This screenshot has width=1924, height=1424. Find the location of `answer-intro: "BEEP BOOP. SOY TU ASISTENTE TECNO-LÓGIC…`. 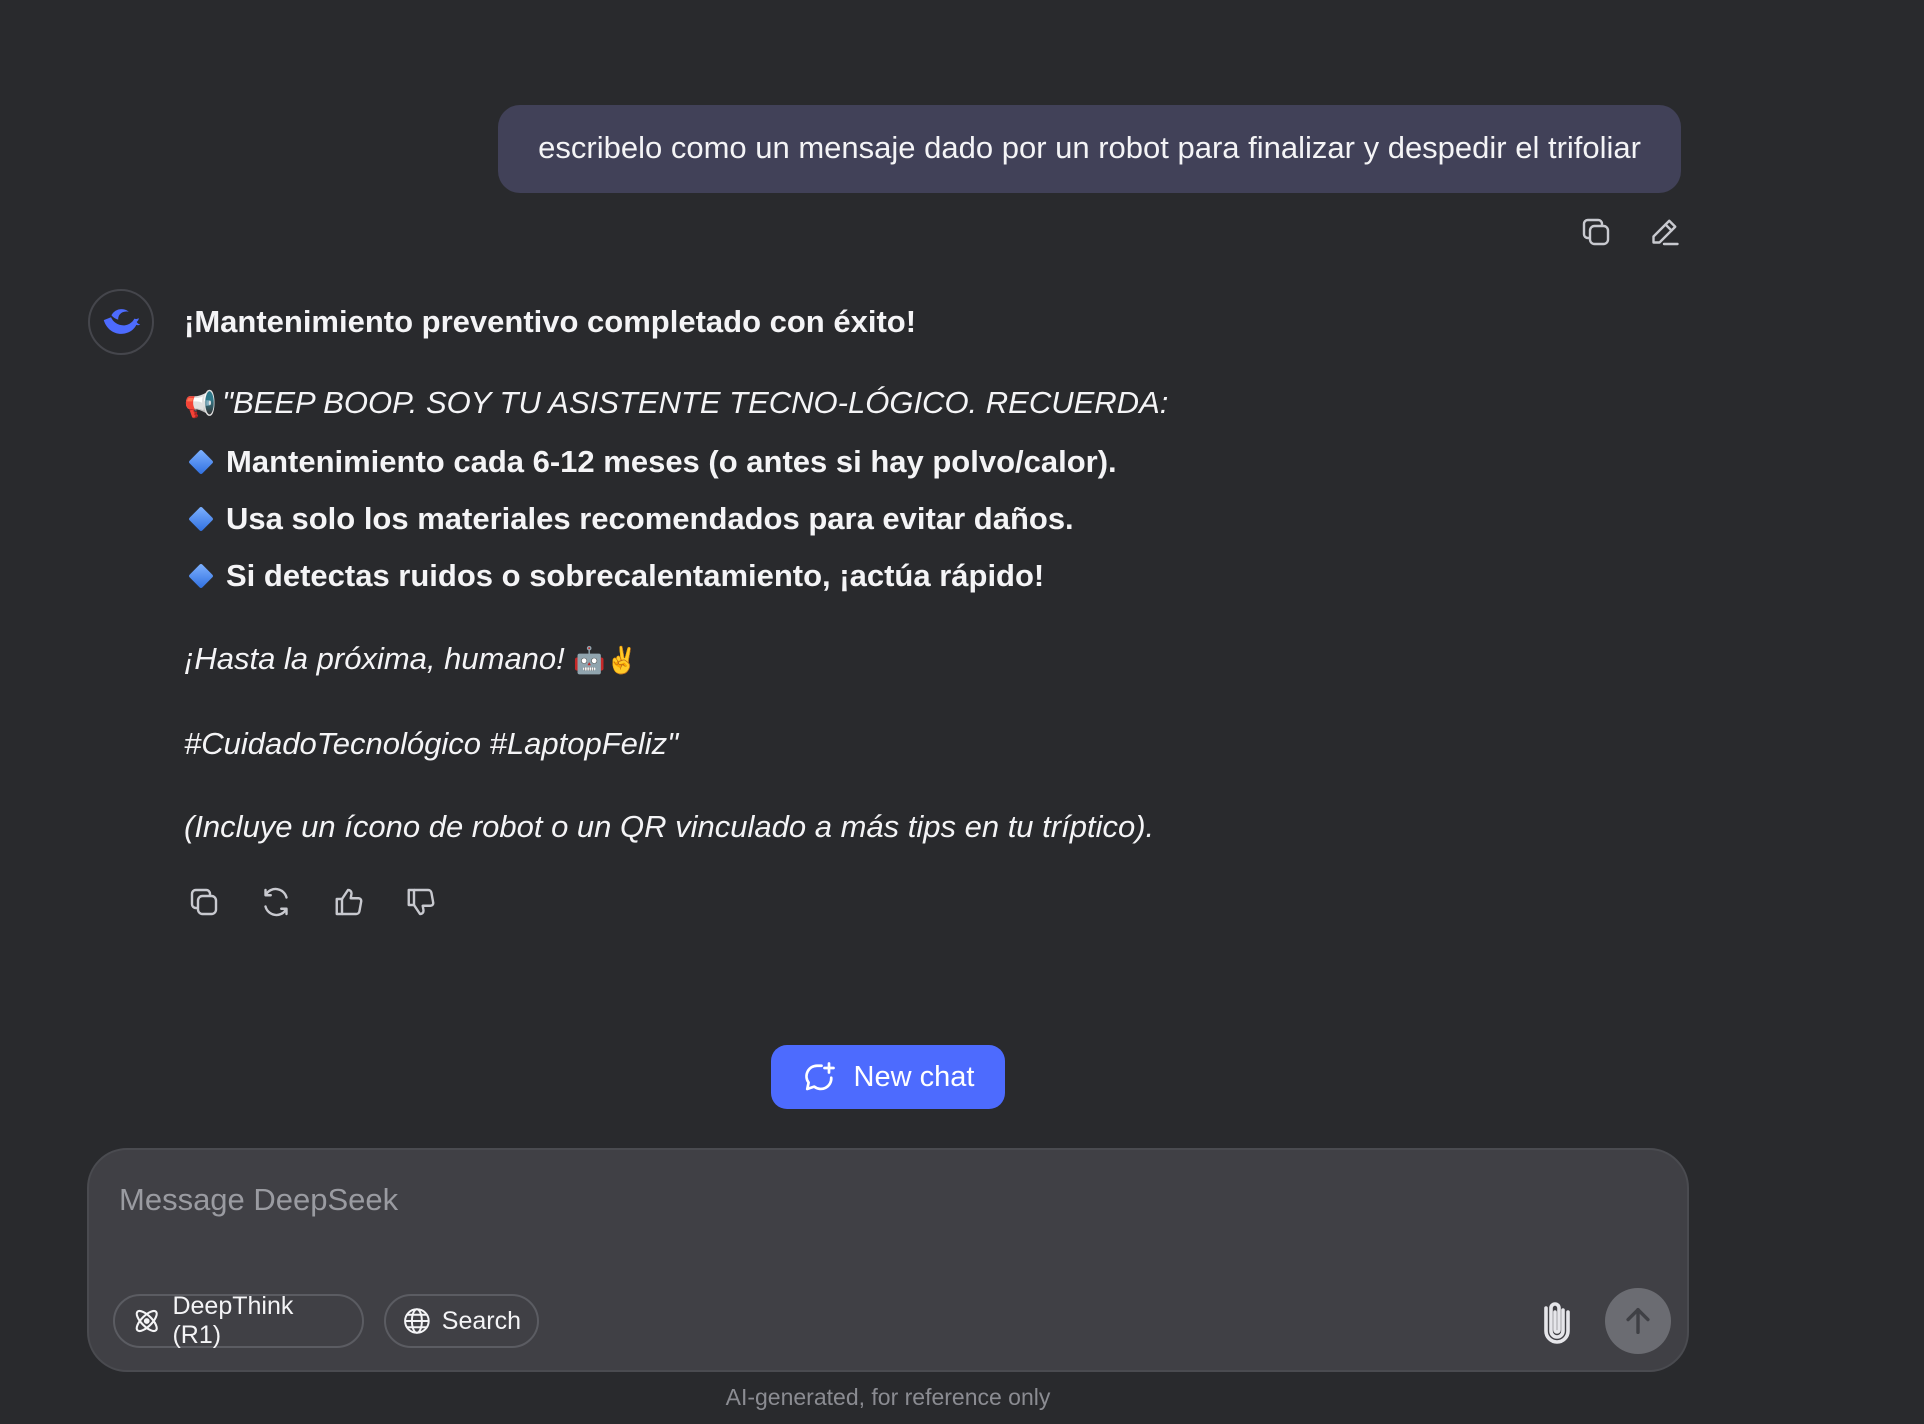

answer-intro: "BEEP BOOP. SOY TU ASISTENTE TECNO-LÓGIC… is located at coordinates (695, 402).